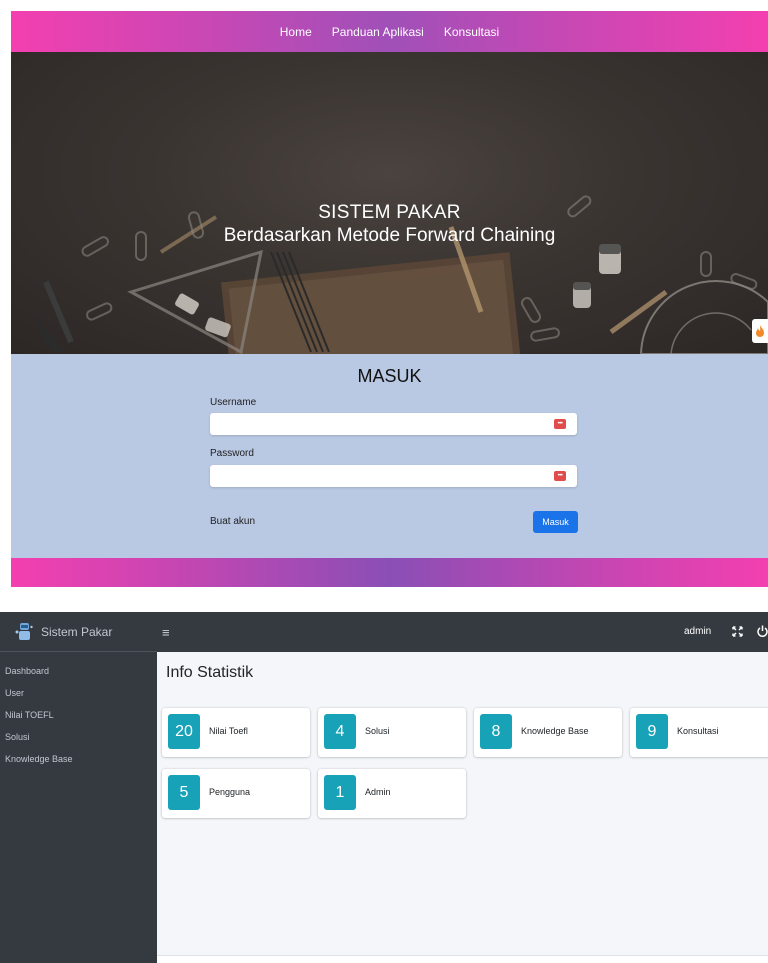  I want to click on stat-label: Solusi, so click(377, 731).